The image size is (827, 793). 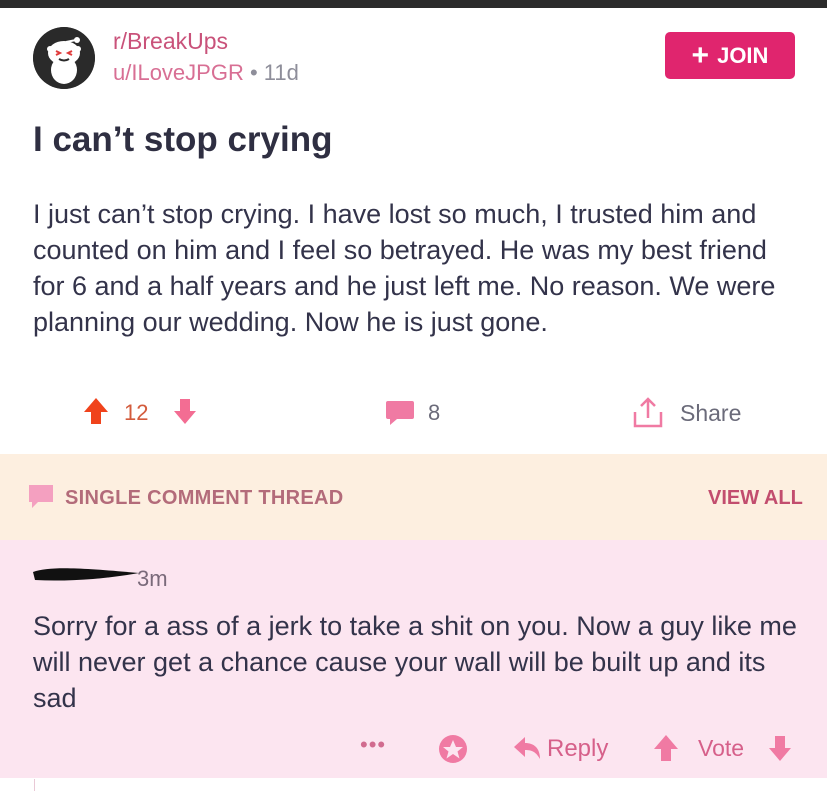 I want to click on redacted-username, so click(x=86, y=574).